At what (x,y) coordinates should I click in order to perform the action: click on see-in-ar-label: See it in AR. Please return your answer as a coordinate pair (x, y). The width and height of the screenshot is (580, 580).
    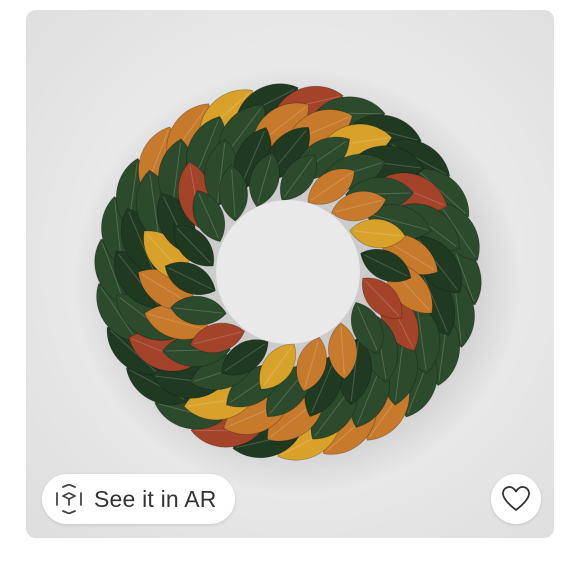
    Looking at the image, I should click on (155, 498).